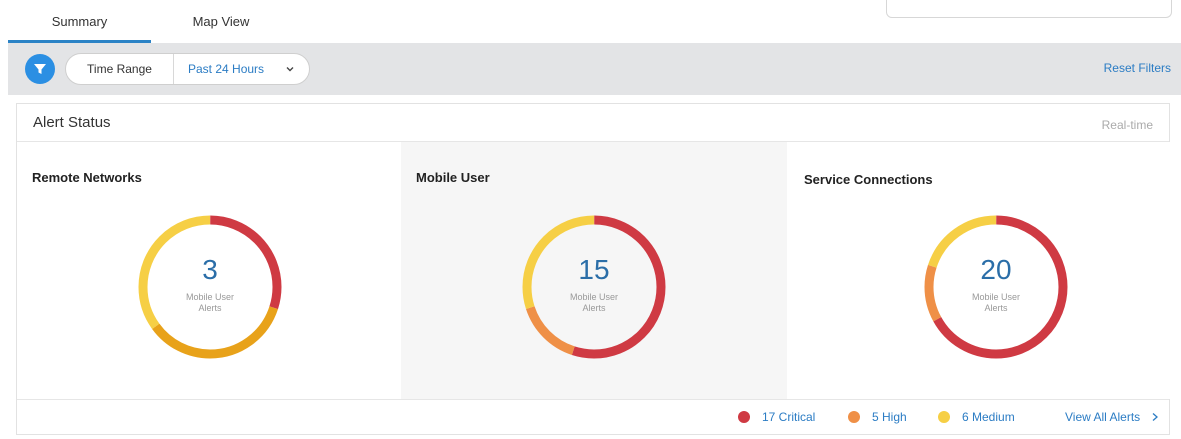  Describe the element at coordinates (187, 69) in the screenshot. I see `time-range-selector: Time Range Past 24 Hours` at that location.